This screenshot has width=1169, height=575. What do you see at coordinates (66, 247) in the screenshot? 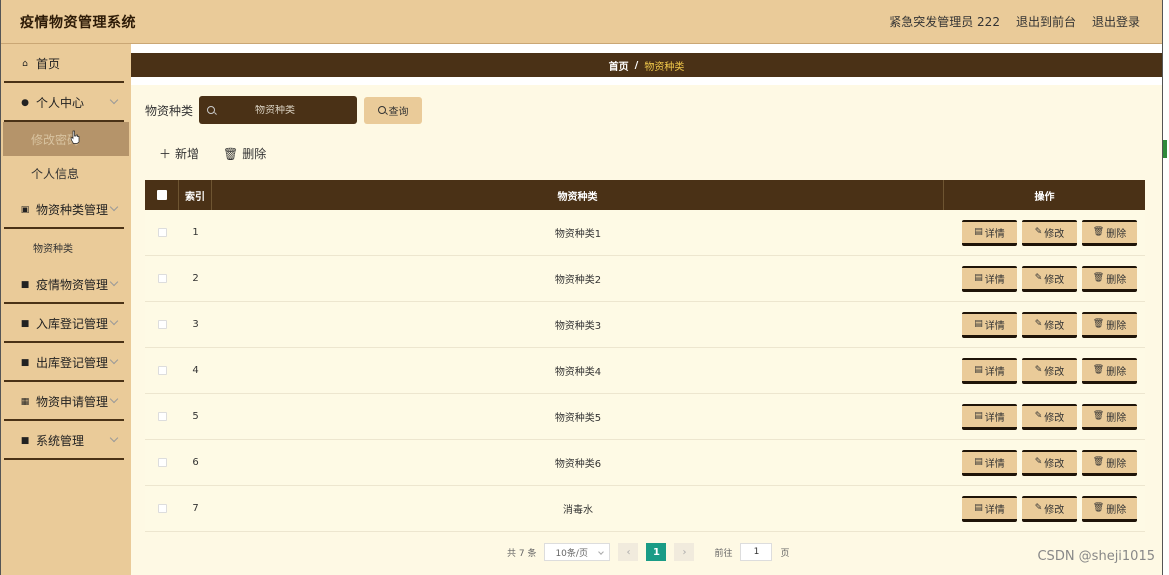
I see `sidebar-subitem-category: 物资种类` at bounding box center [66, 247].